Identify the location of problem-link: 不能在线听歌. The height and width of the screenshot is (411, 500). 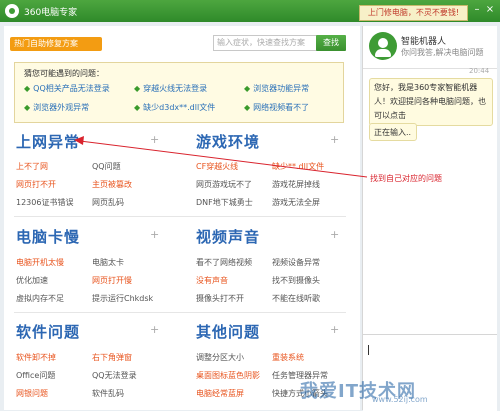
(296, 298).